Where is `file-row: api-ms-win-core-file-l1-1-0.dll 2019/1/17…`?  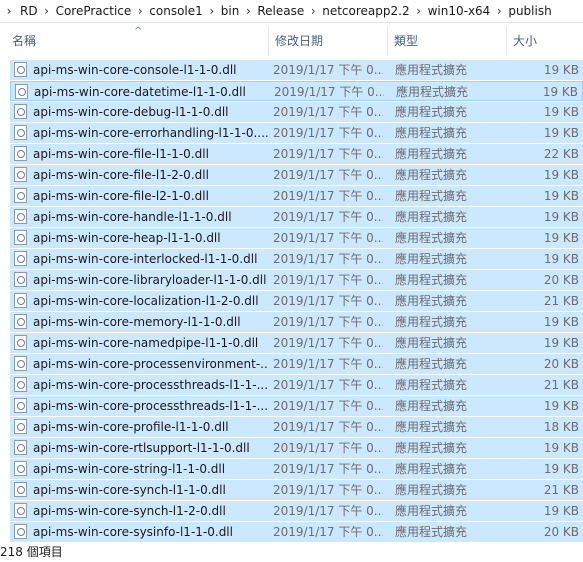 file-row: api-ms-win-core-file-l1-1-0.dll 2019/1/17… is located at coordinates (296, 154).